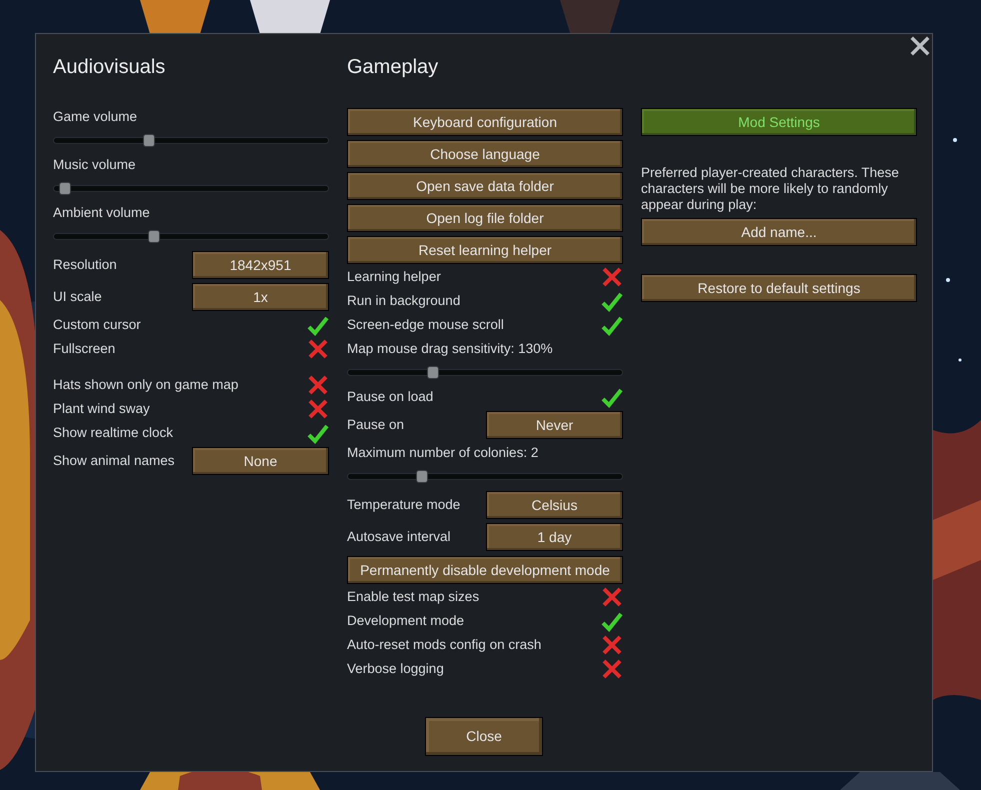 The height and width of the screenshot is (790, 981). What do you see at coordinates (485, 218) in the screenshot?
I see `button: Open log file folder` at bounding box center [485, 218].